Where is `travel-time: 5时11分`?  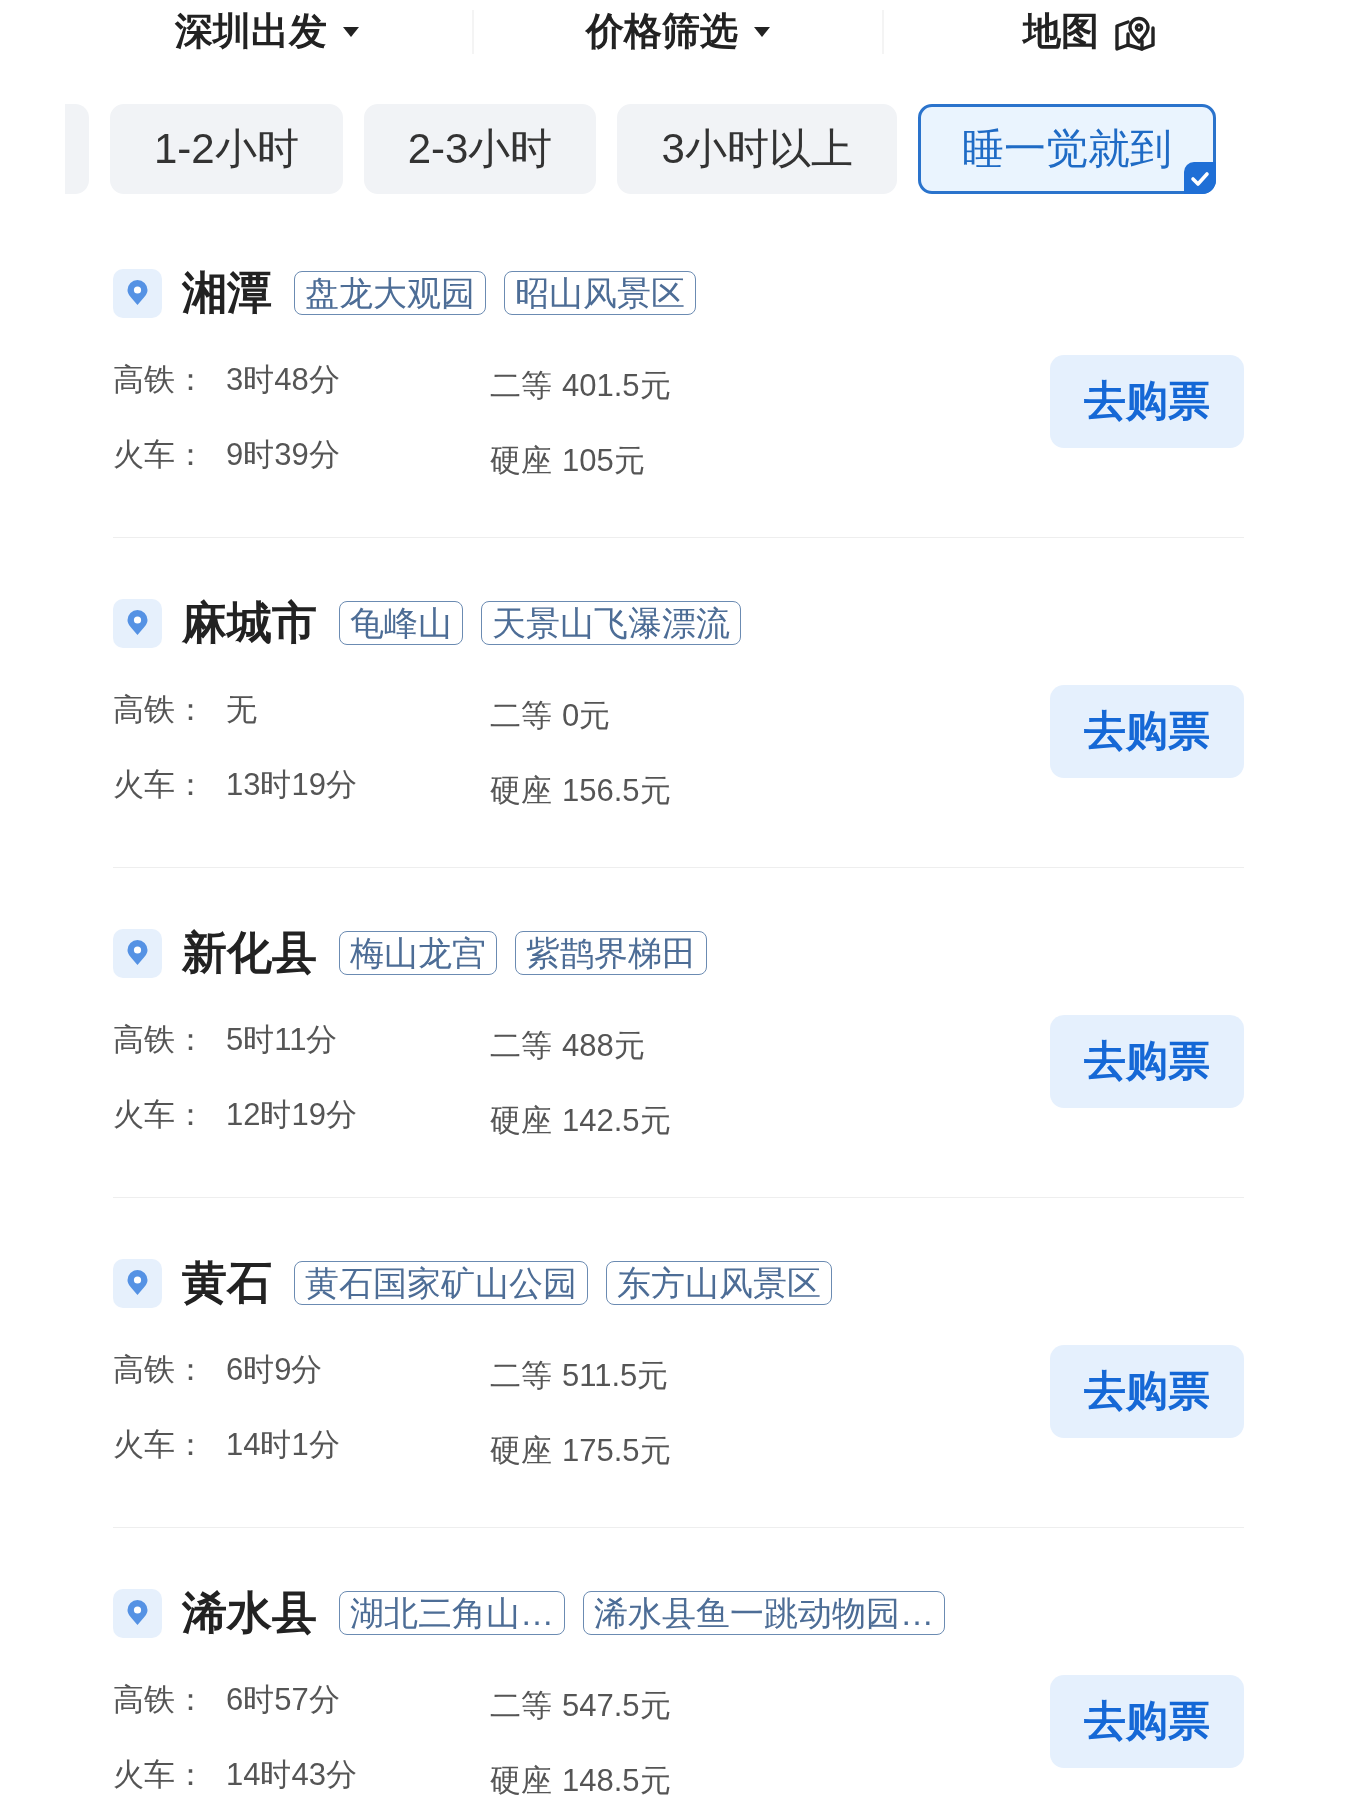
travel-time: 5时11分 is located at coordinates (282, 1040).